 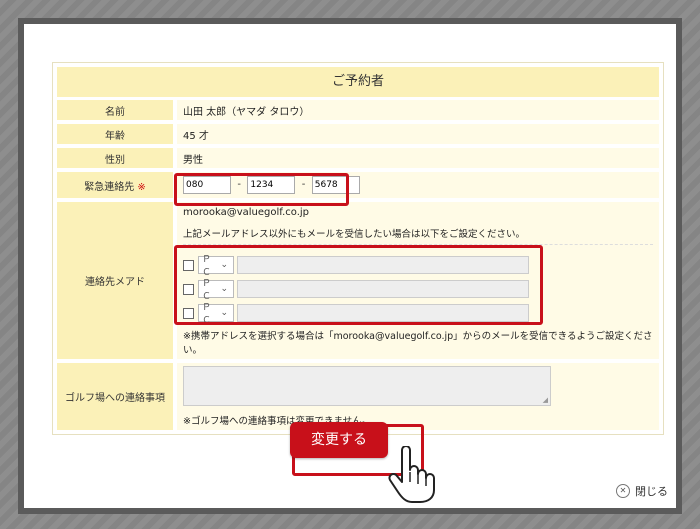 What do you see at coordinates (358, 185) in the screenshot?
I see `row-emergency: 緊急連絡先 ※ - -` at bounding box center [358, 185].